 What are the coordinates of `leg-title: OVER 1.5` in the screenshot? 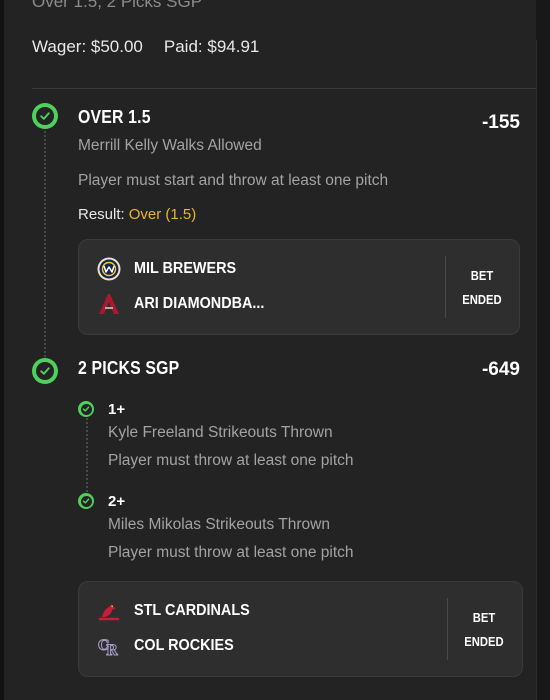 It's located at (114, 117).